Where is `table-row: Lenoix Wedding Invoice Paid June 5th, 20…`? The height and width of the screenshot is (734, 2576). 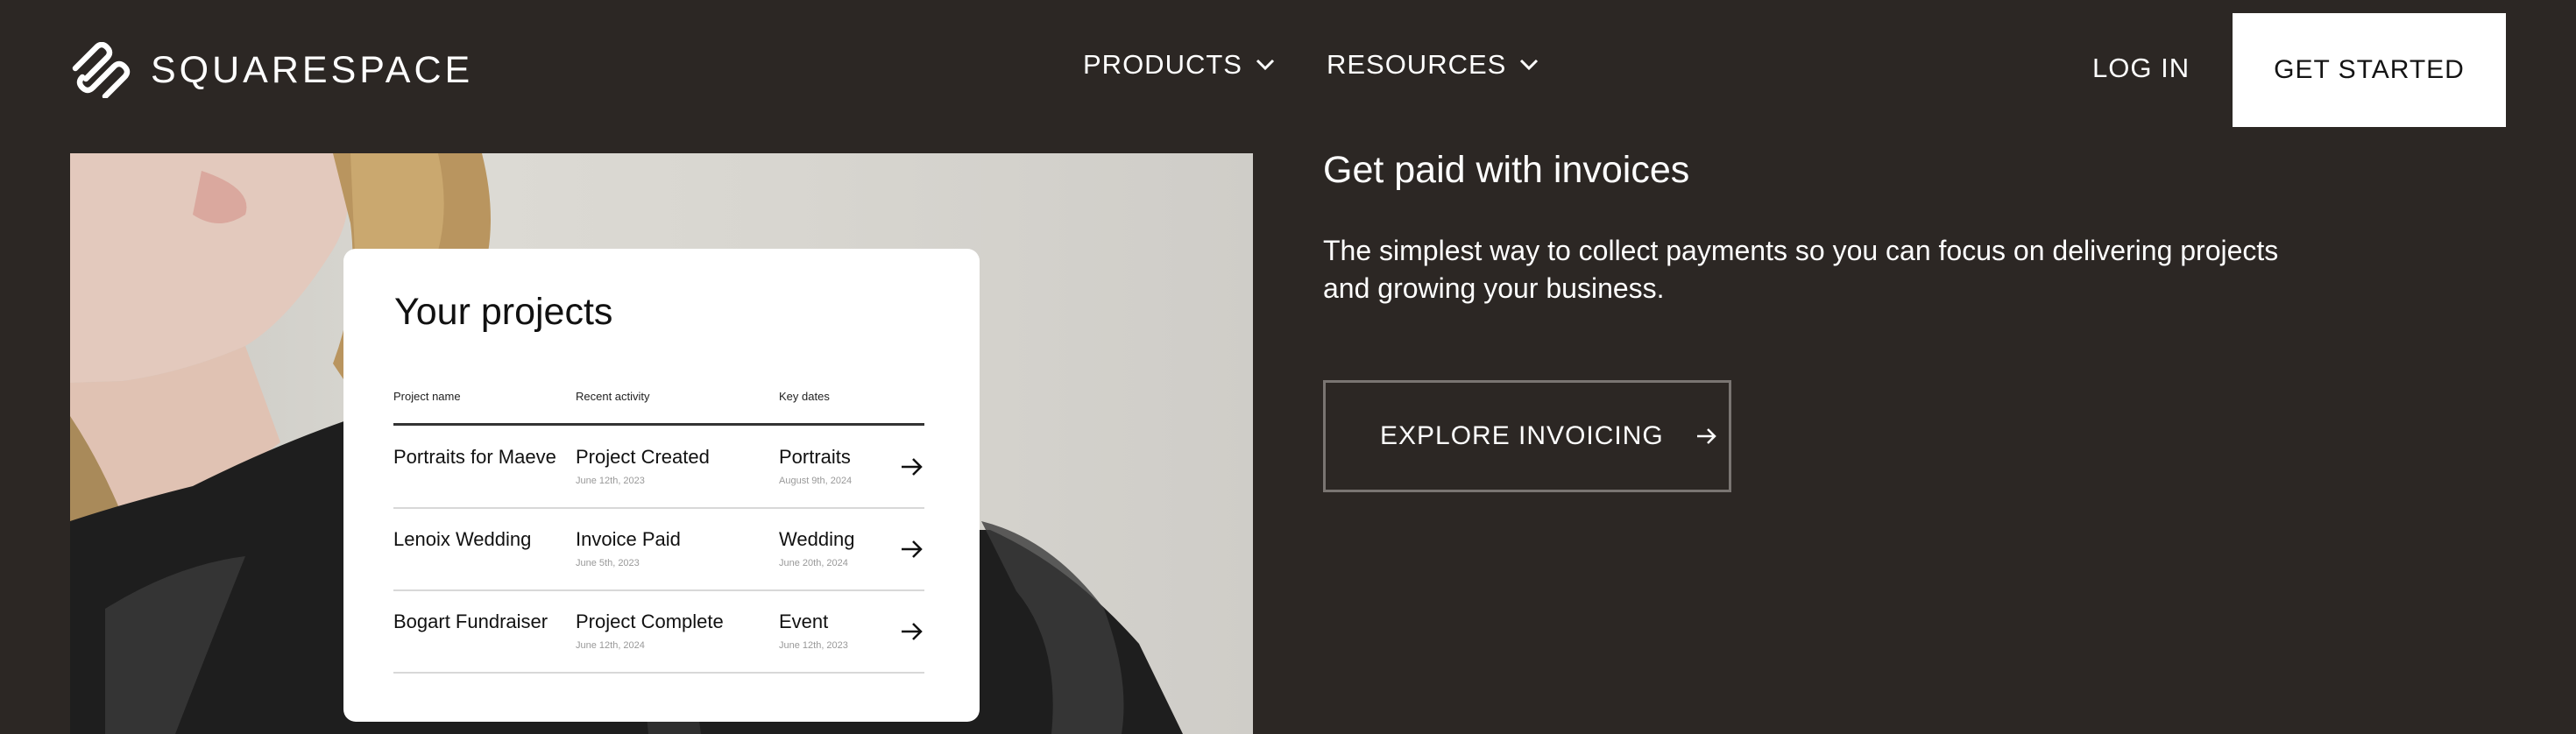
table-row: Lenoix Wedding Invoice Paid June 5th, 20… is located at coordinates (658, 550).